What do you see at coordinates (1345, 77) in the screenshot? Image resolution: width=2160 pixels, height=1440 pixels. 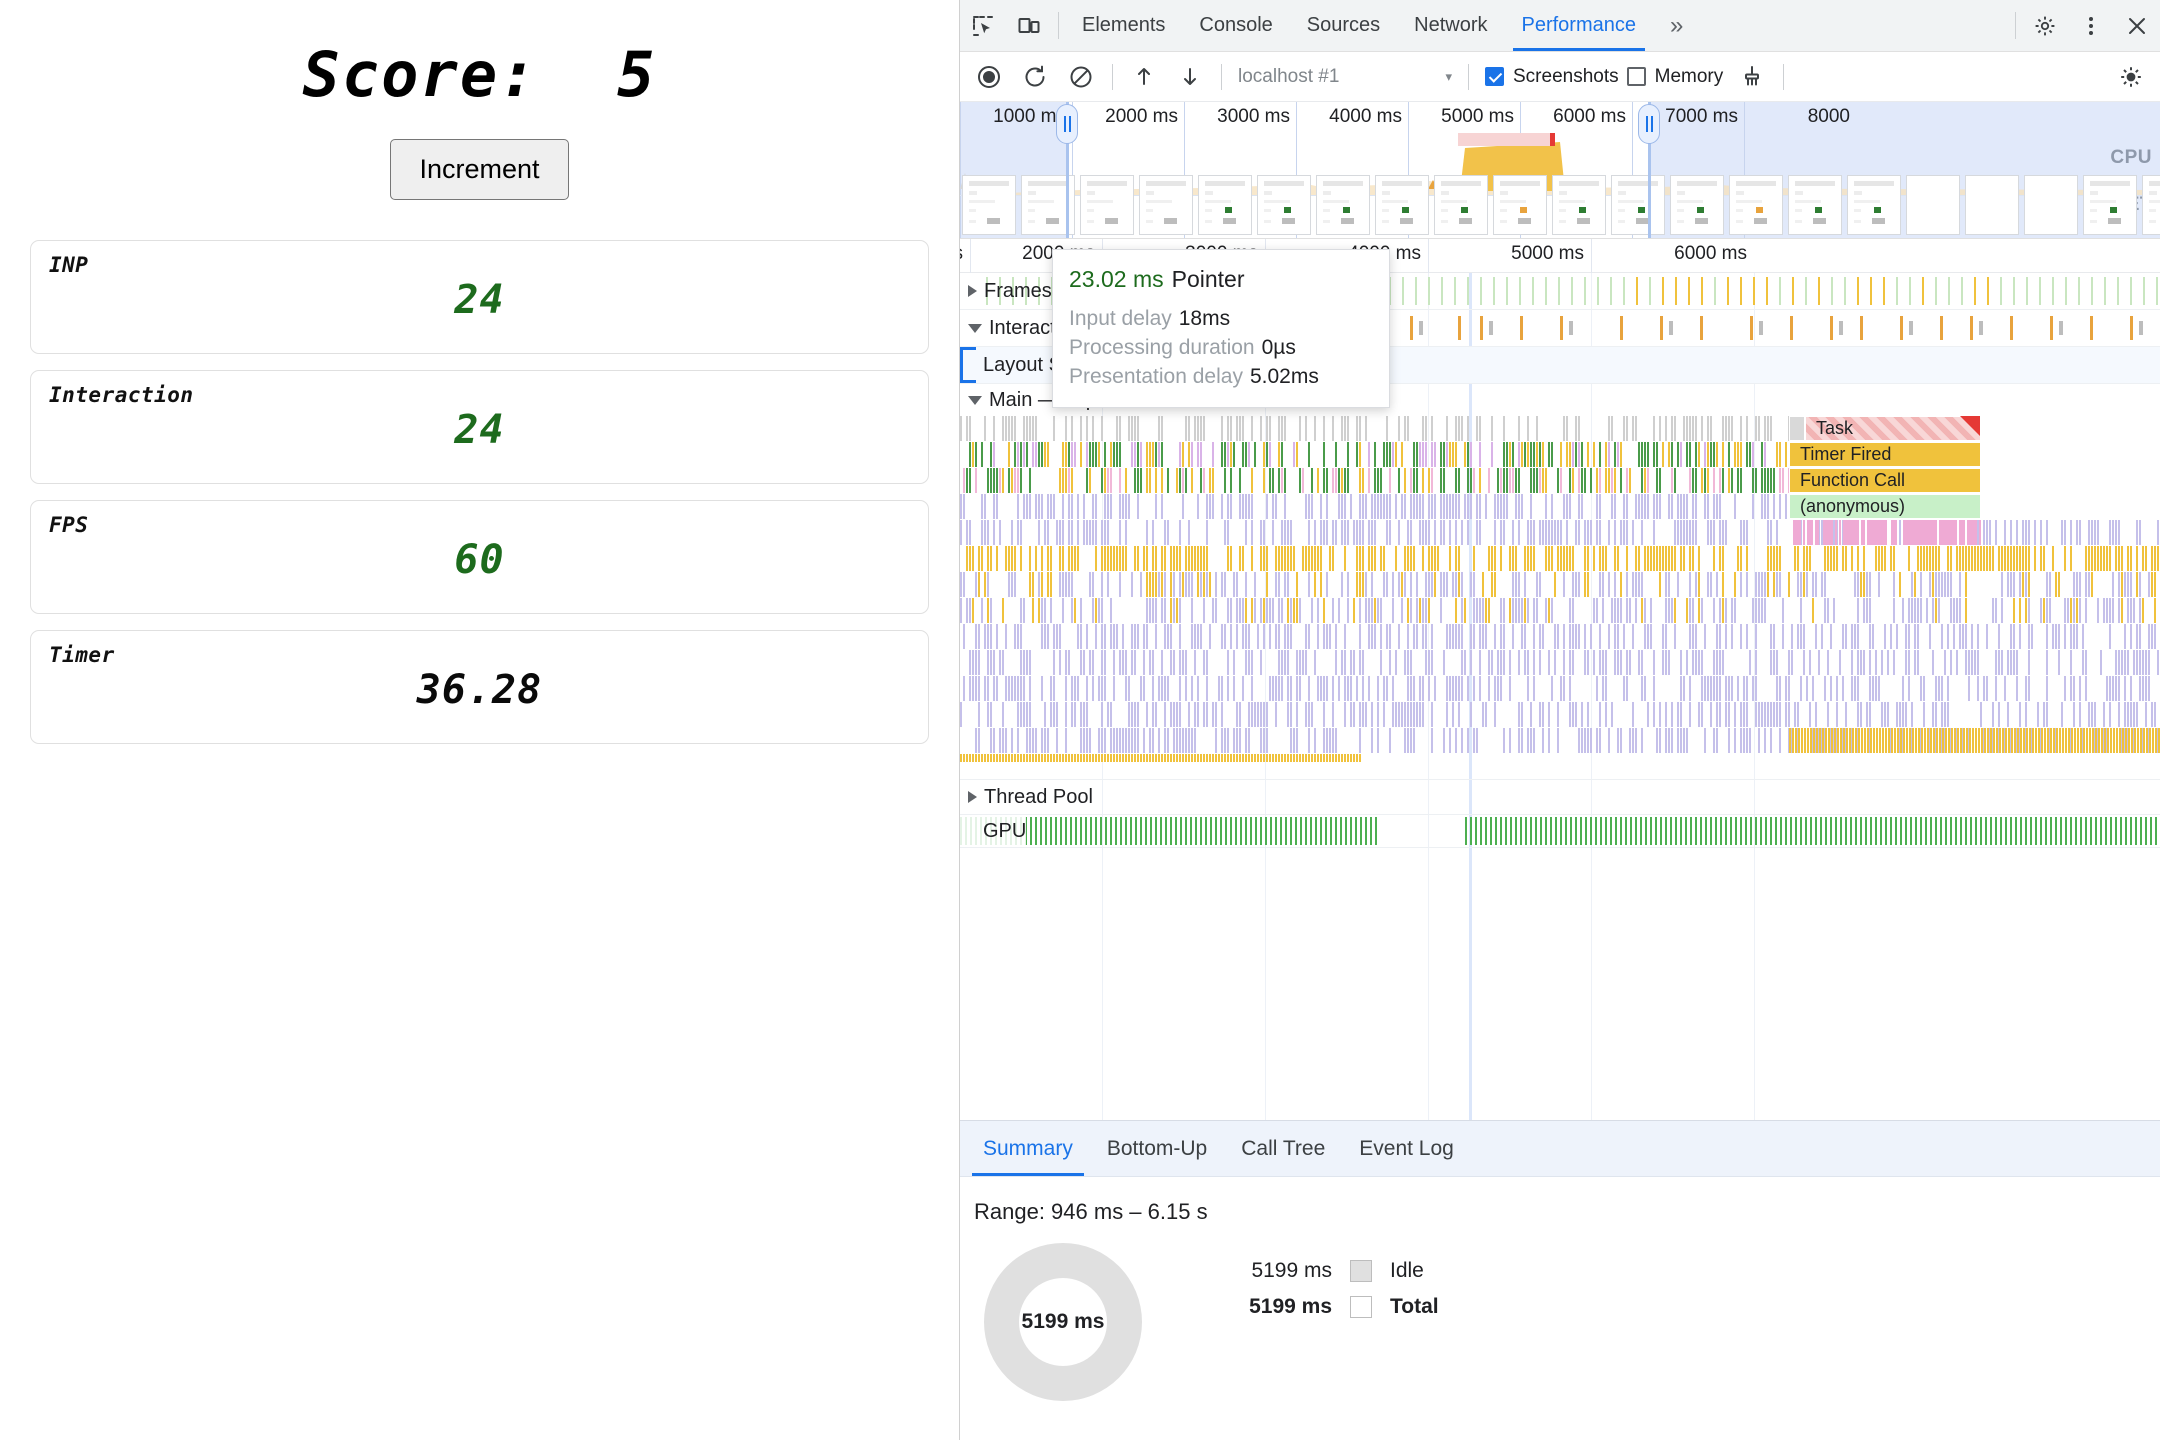 I see `session-select: localhost #1 ▾` at bounding box center [1345, 77].